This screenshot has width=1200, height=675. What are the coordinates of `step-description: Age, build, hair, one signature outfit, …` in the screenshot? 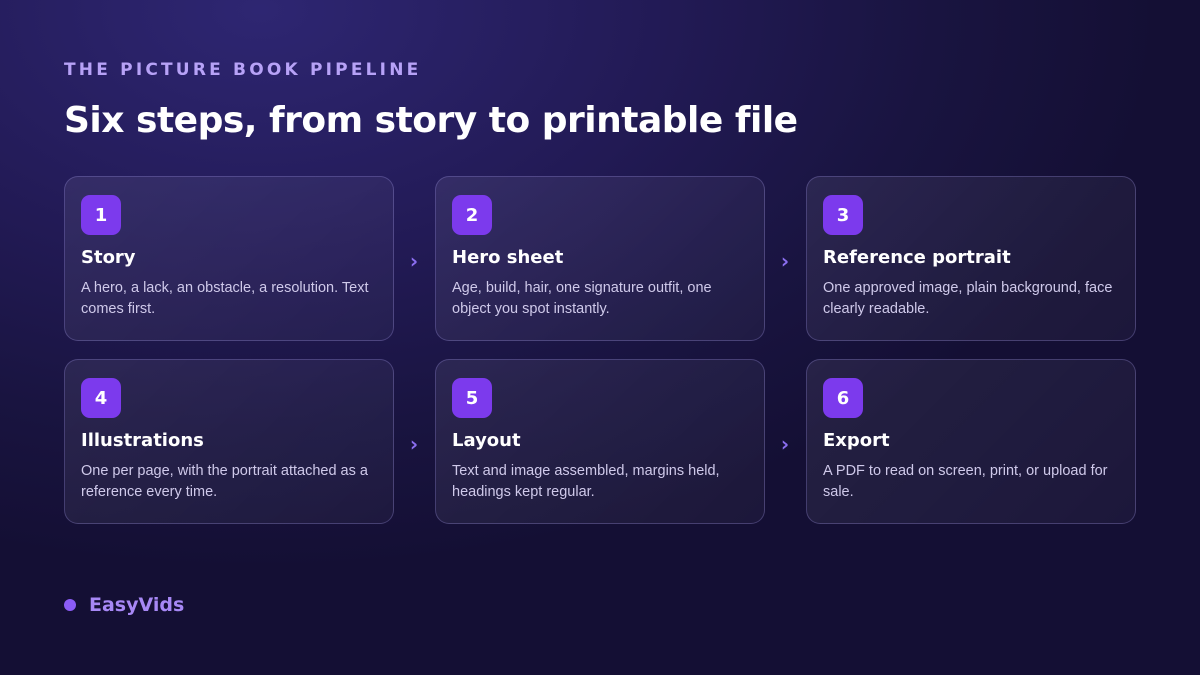 It's located at (582, 298).